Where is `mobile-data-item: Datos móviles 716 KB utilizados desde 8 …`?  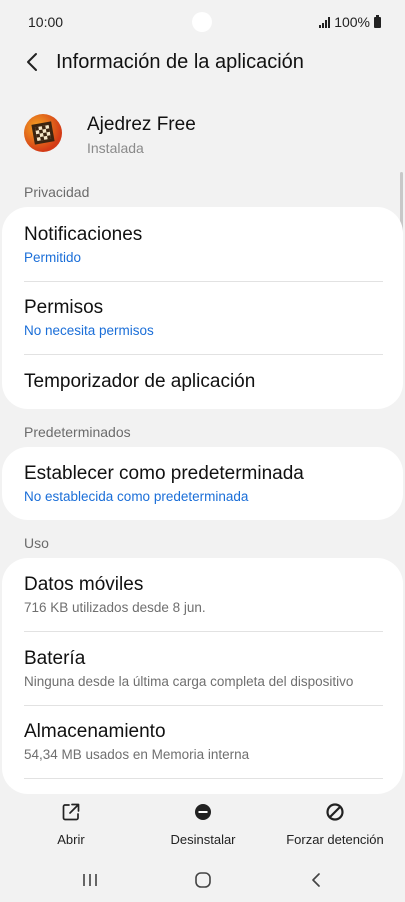 mobile-data-item: Datos móviles 716 KB utilizados desde 8 … is located at coordinates (203, 594).